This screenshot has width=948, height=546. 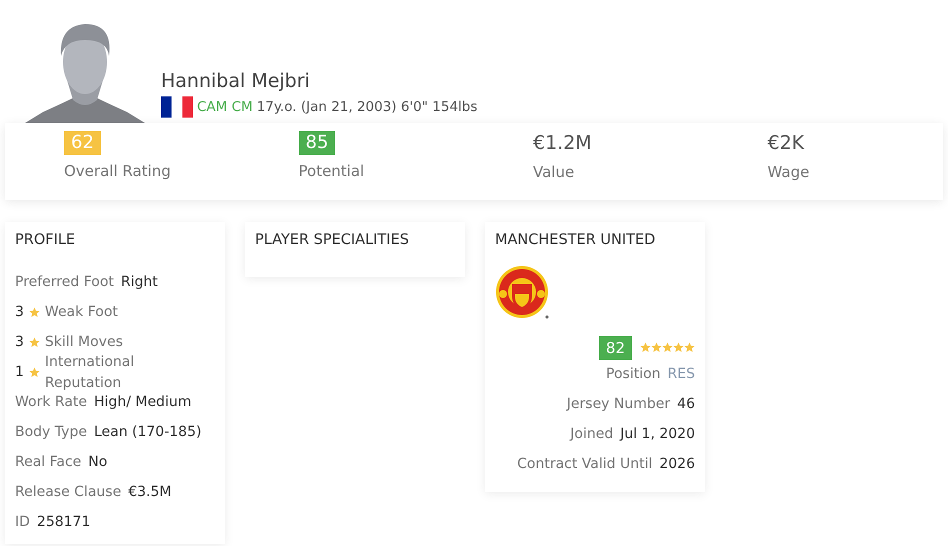 What do you see at coordinates (225, 107) in the screenshot?
I see `positions-link: CAM CM` at bounding box center [225, 107].